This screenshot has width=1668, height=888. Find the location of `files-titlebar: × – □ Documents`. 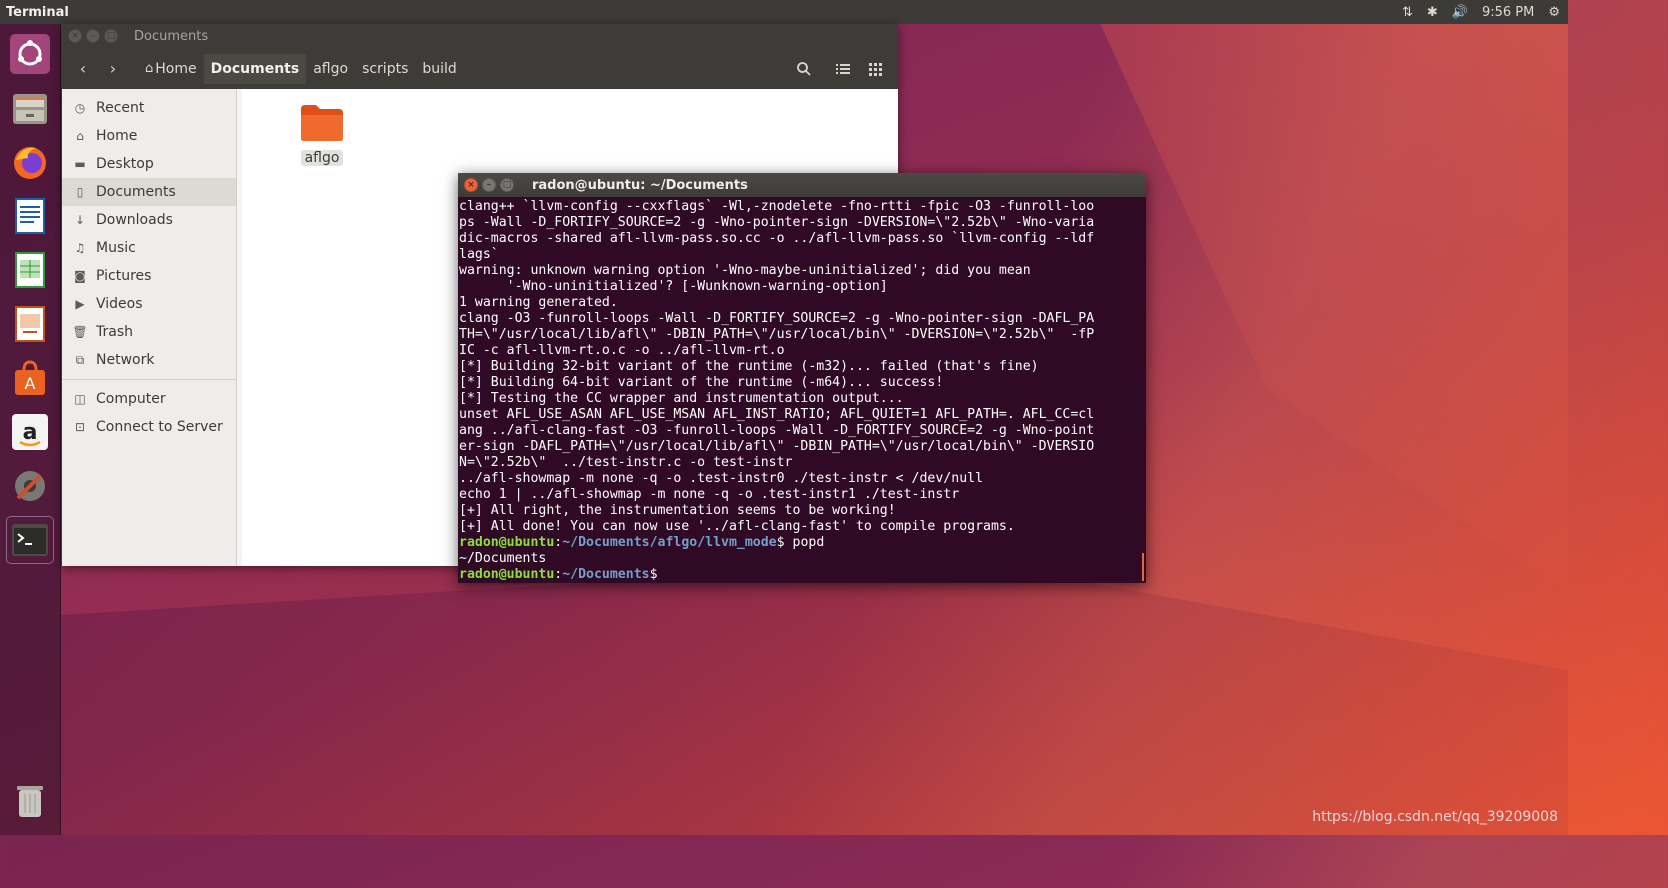

files-titlebar: × – □ Documents is located at coordinates (480, 36).